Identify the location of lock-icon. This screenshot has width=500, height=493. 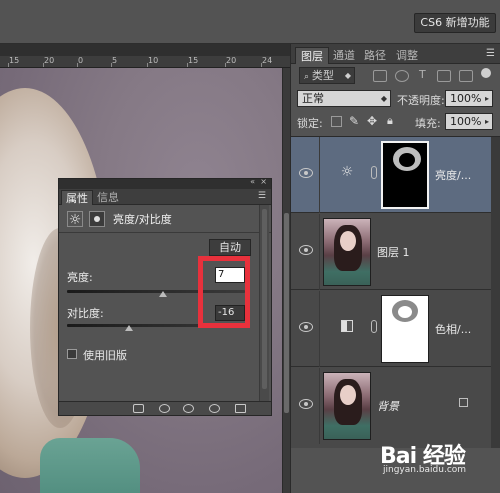
(463, 402).